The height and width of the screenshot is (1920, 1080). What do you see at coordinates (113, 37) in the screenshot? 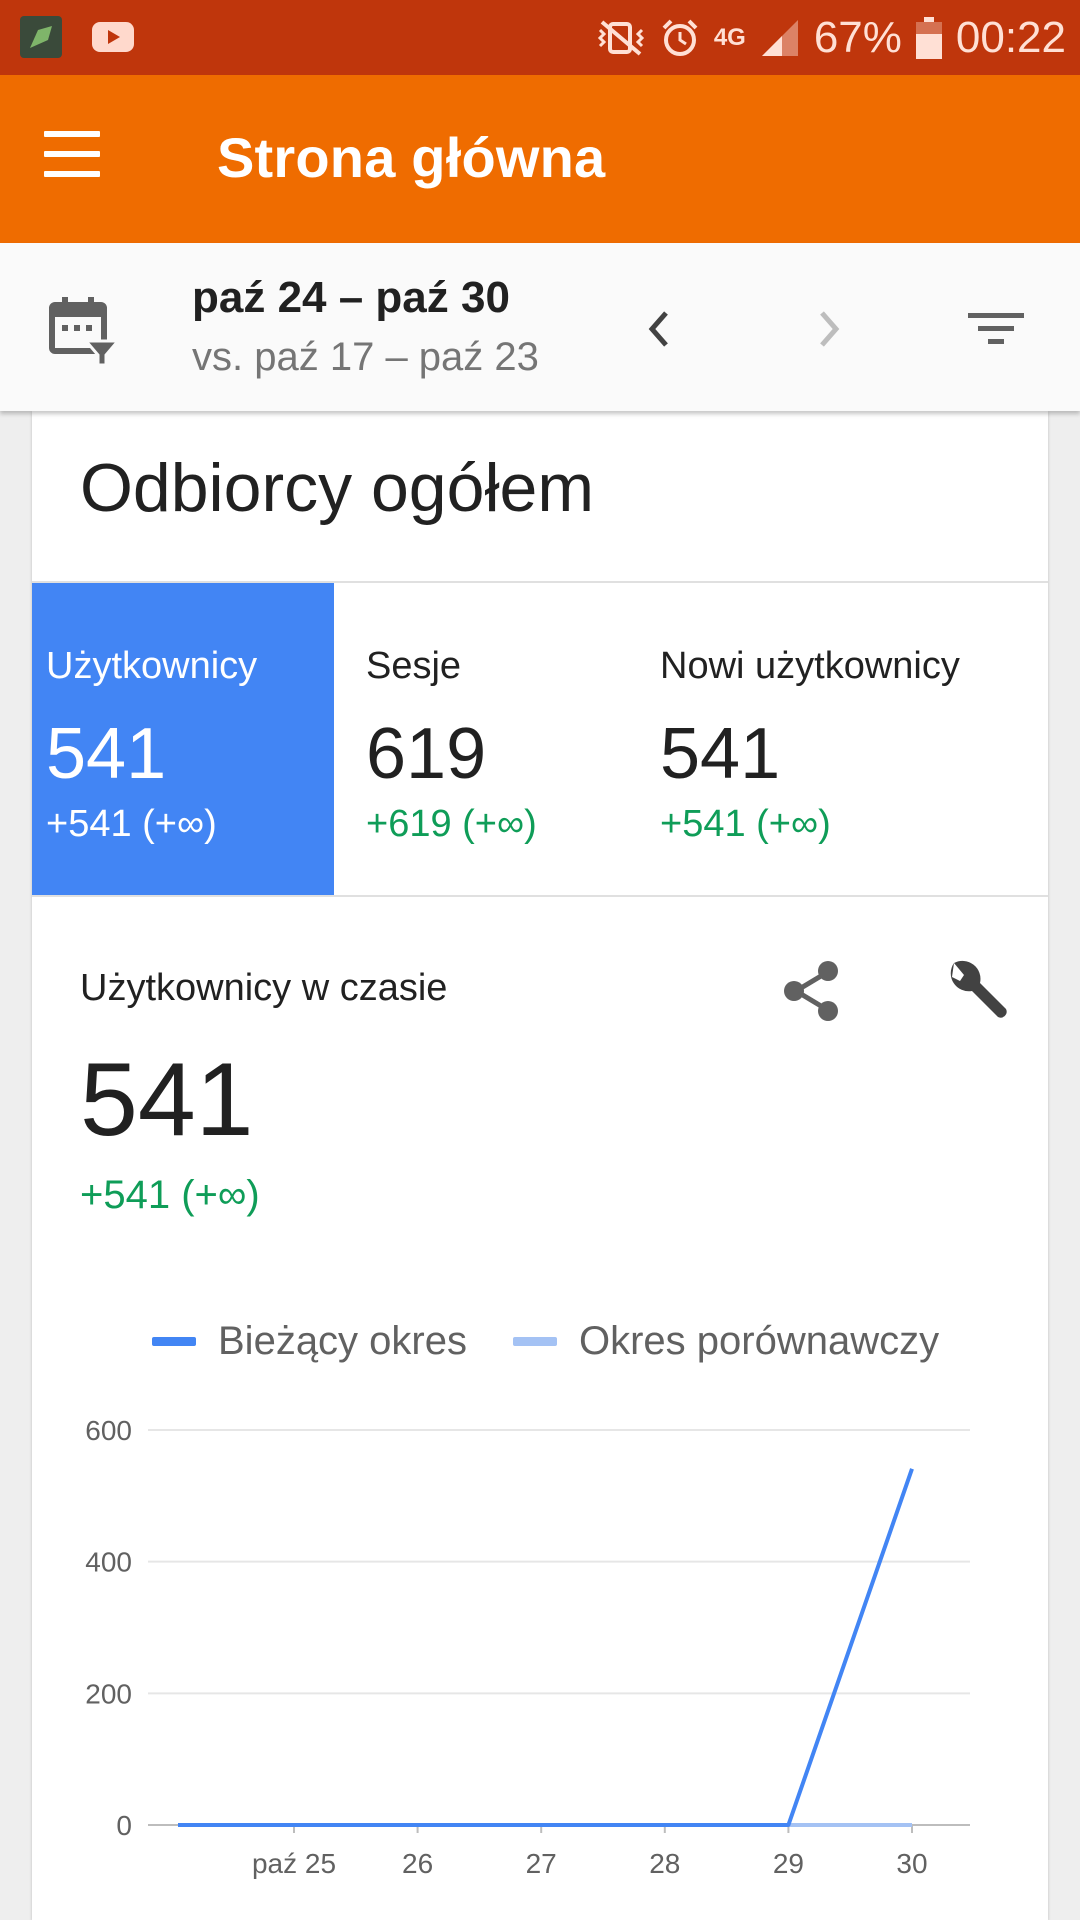
I see `youtube-icon` at bounding box center [113, 37].